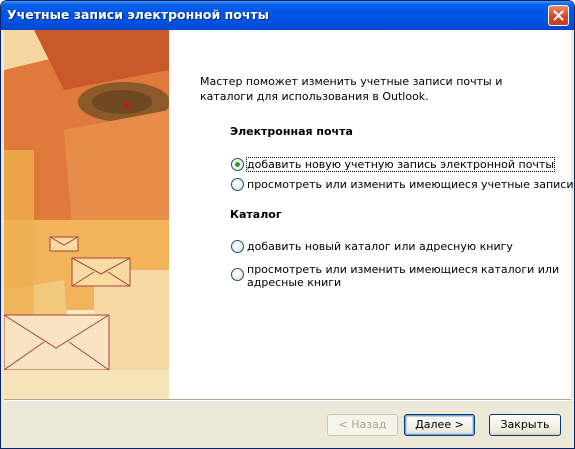  Describe the element at coordinates (525, 425) in the screenshot. I see `close-button: Закрыть` at that location.